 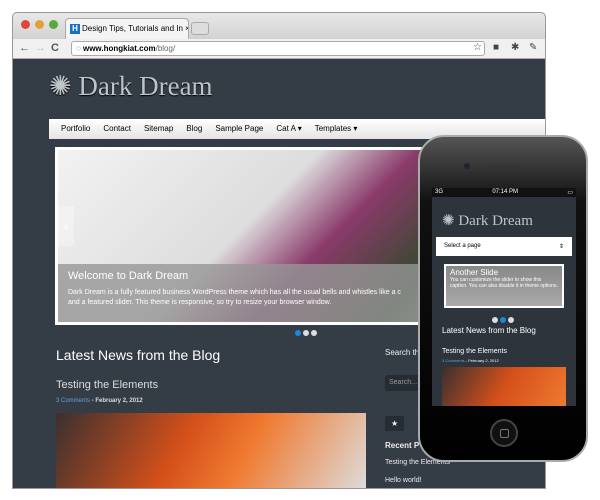 I want to click on clock: 07:14 PM, so click(x=505, y=192).